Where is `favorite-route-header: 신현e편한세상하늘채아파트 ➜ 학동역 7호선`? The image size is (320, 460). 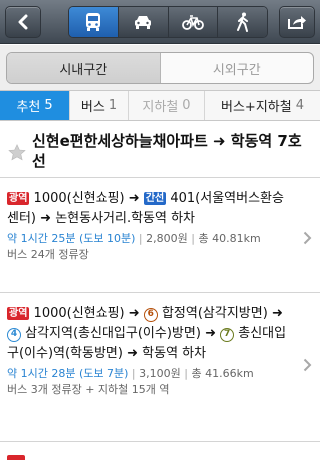
favorite-route-header: 신현e편한세상하늘채아파트 ➜ 학동역 7호선 is located at coordinates (160, 150).